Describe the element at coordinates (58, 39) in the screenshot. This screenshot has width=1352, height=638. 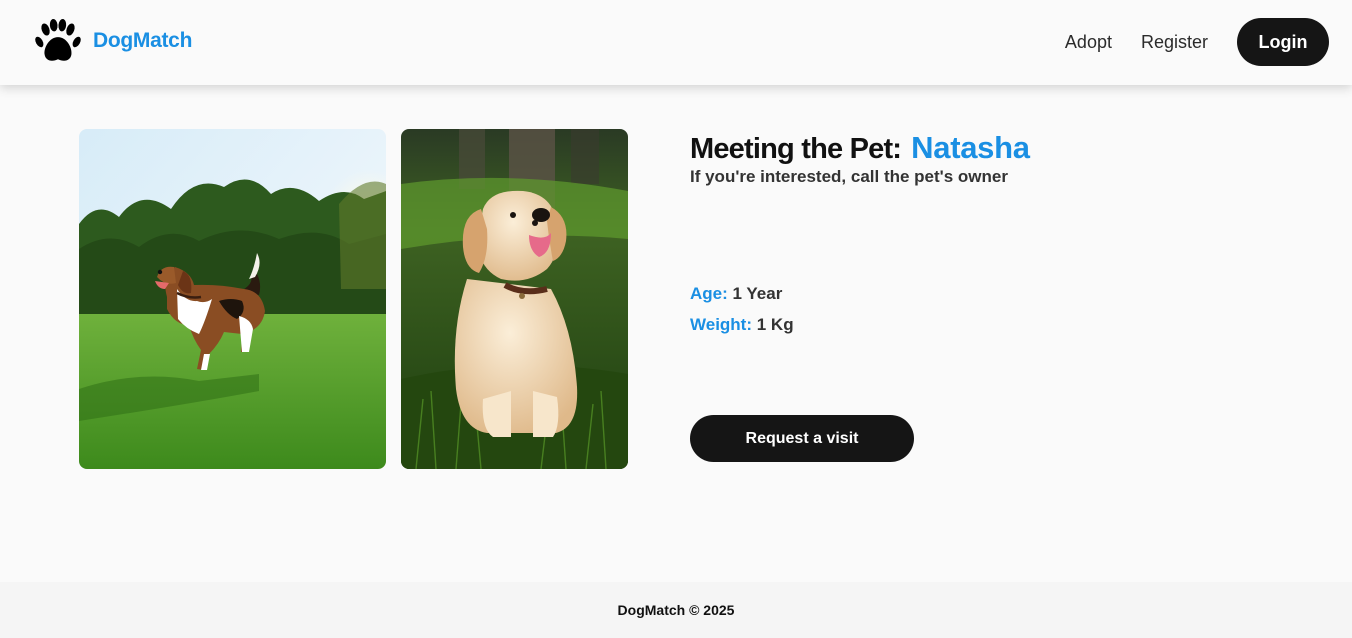
I see `paw-icon` at that location.